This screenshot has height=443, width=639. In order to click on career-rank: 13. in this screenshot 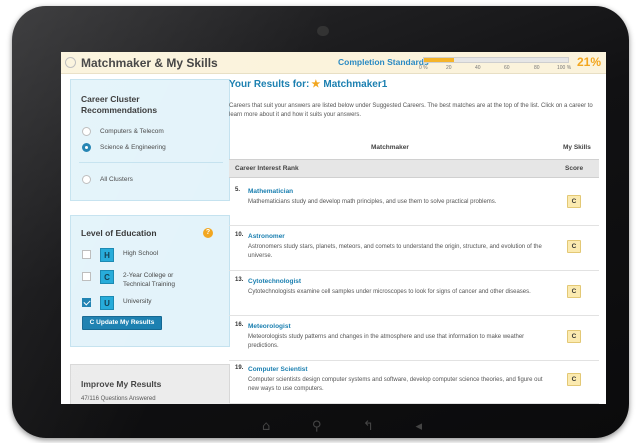, I will do `click(239, 280)`.